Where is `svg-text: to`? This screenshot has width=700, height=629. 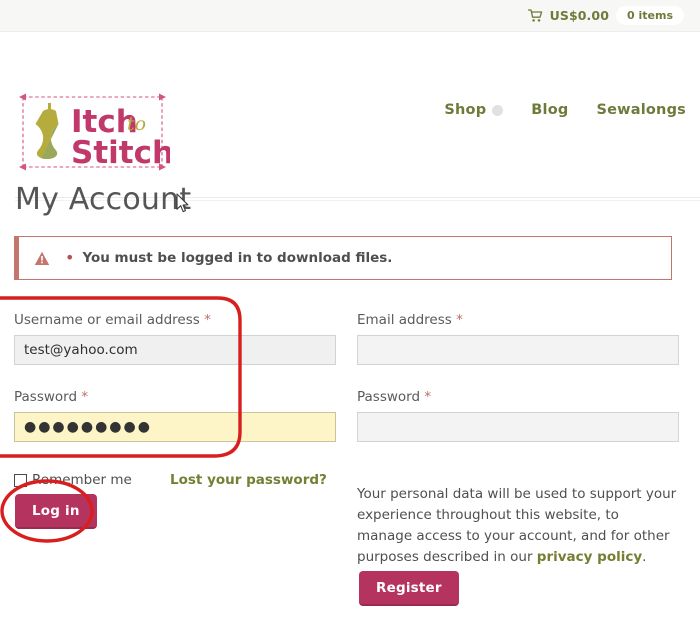 svg-text: to is located at coordinates (136, 124).